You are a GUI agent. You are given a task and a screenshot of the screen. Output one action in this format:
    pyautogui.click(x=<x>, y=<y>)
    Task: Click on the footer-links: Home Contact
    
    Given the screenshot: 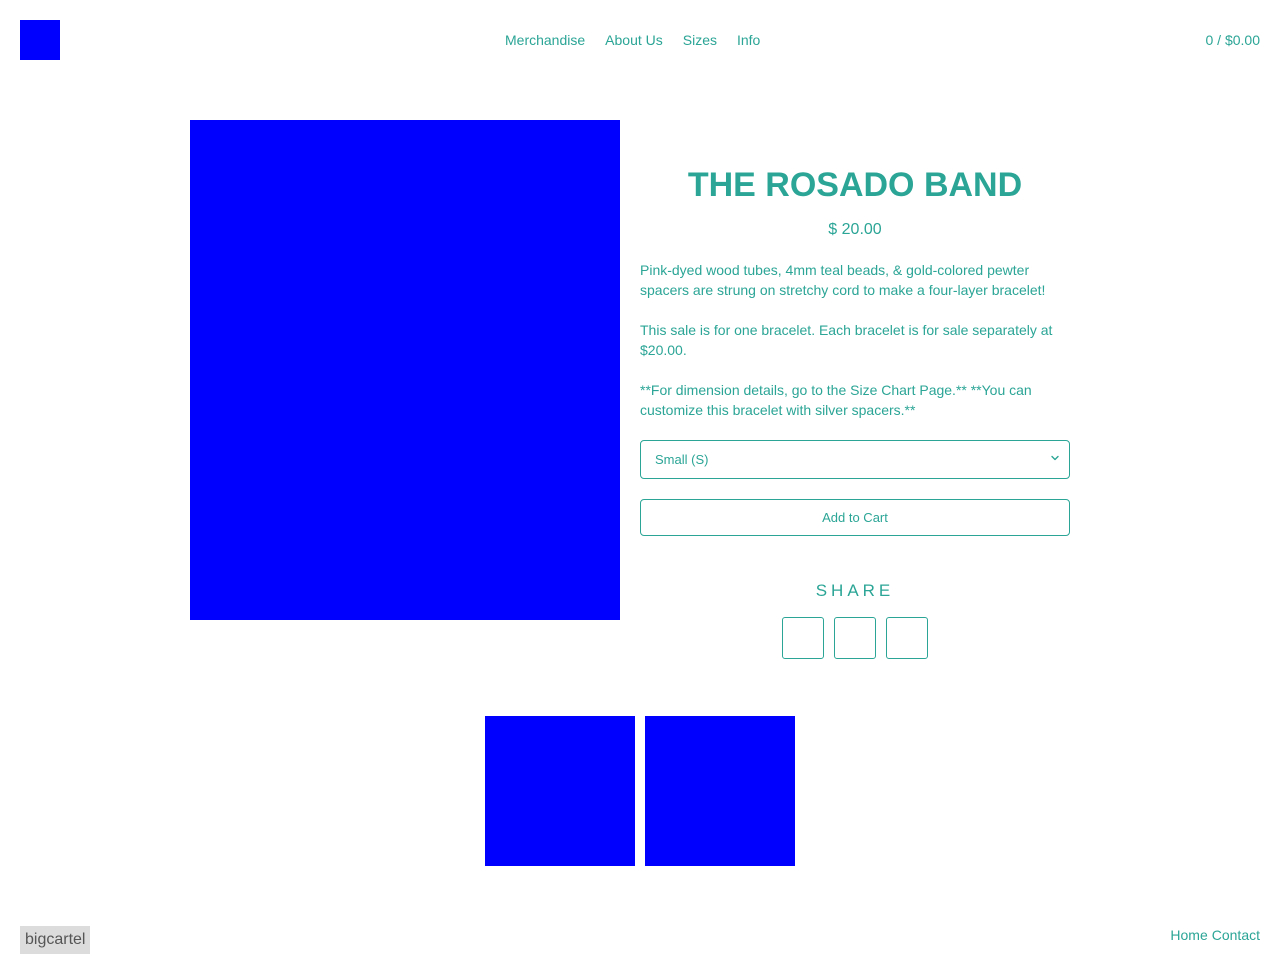 What is the action you would take?
    pyautogui.click(x=1215, y=935)
    